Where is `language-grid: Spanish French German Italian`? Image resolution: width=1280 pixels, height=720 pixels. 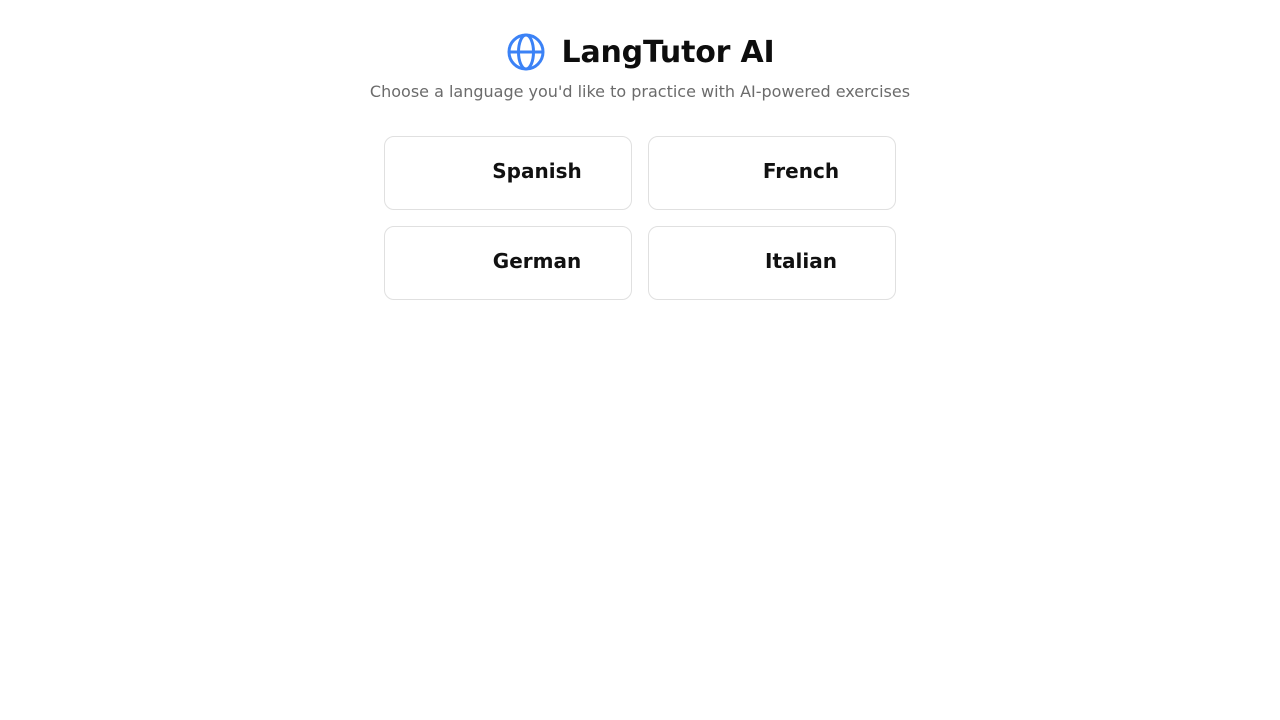
language-grid: Spanish French German Italian is located at coordinates (640, 218).